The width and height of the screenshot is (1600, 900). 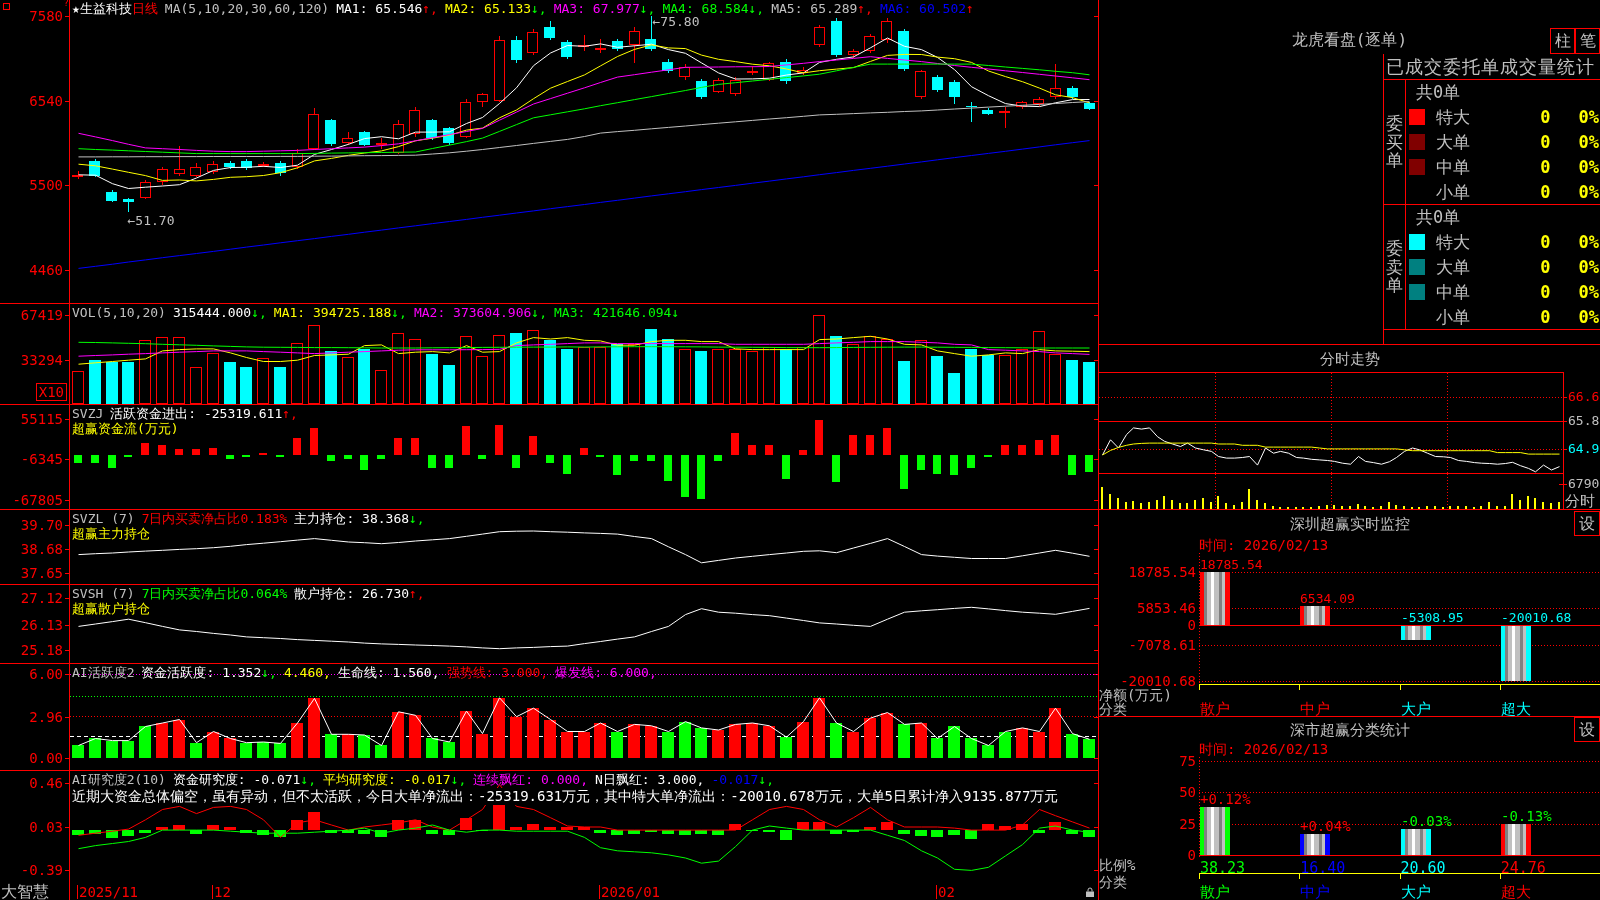 What do you see at coordinates (565, 796) in the screenshot?
I see `analysis-note: 近期大资金总体偏空，虽有异动，但不太活跃，今日大单净流出：-25319.631万元，其中特大单净流出：-20010.678万元，大单5日累计净入9135.877万元` at bounding box center [565, 796].